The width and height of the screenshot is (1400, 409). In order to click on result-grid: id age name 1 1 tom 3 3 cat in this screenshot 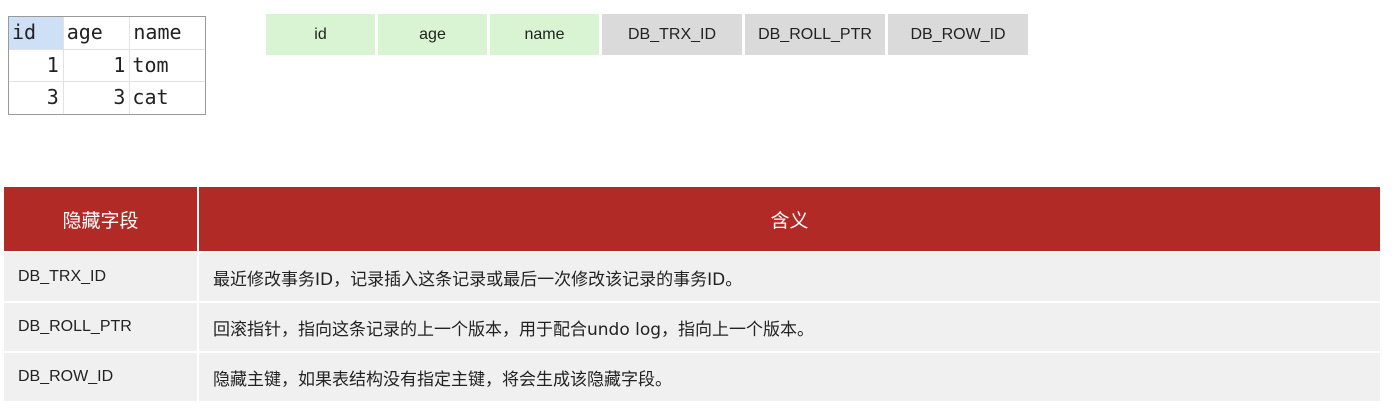, I will do `click(107, 65)`.